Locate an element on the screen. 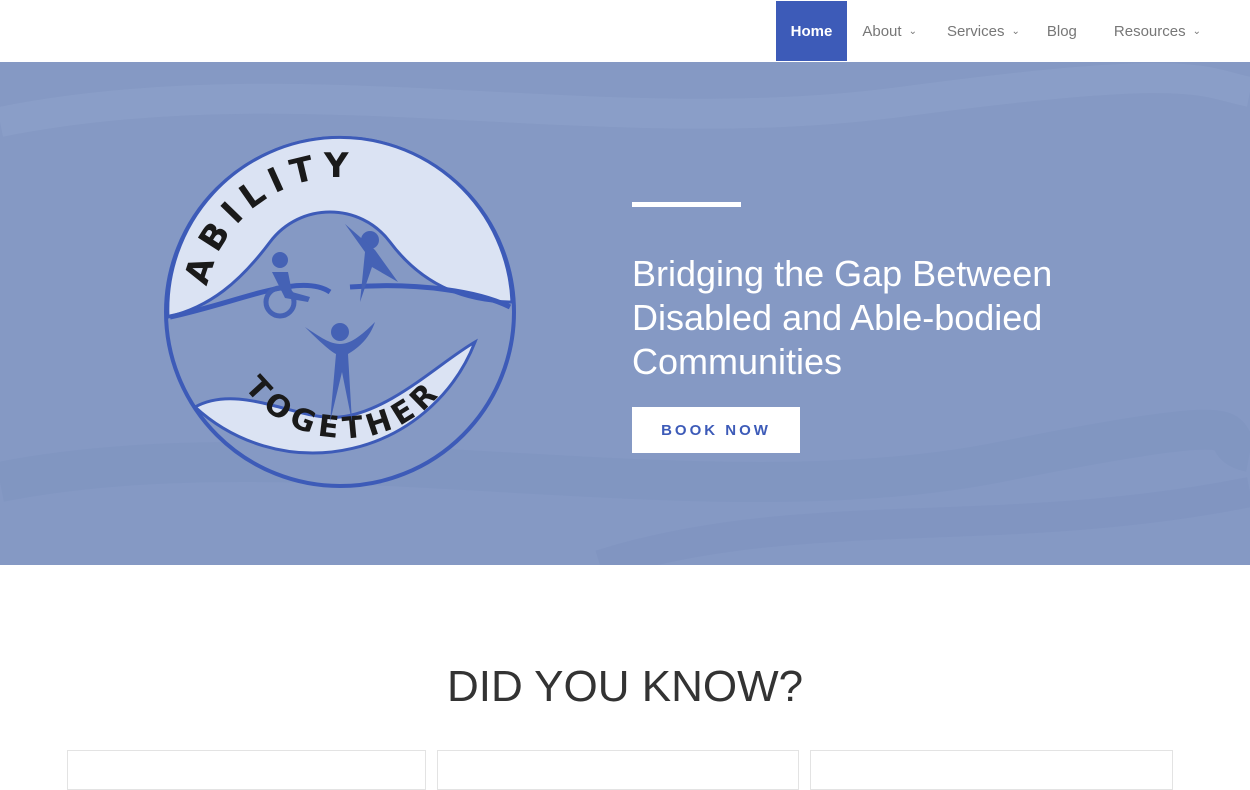 This screenshot has width=1250, height=790. section-title: DID YOU KNOW? is located at coordinates (625, 686).